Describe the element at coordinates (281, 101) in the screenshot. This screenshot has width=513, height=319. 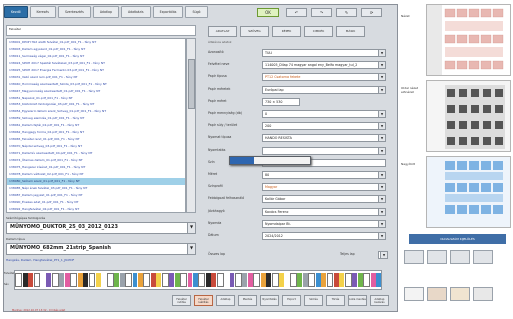
I see `field-input: 730 × 530` at that location.